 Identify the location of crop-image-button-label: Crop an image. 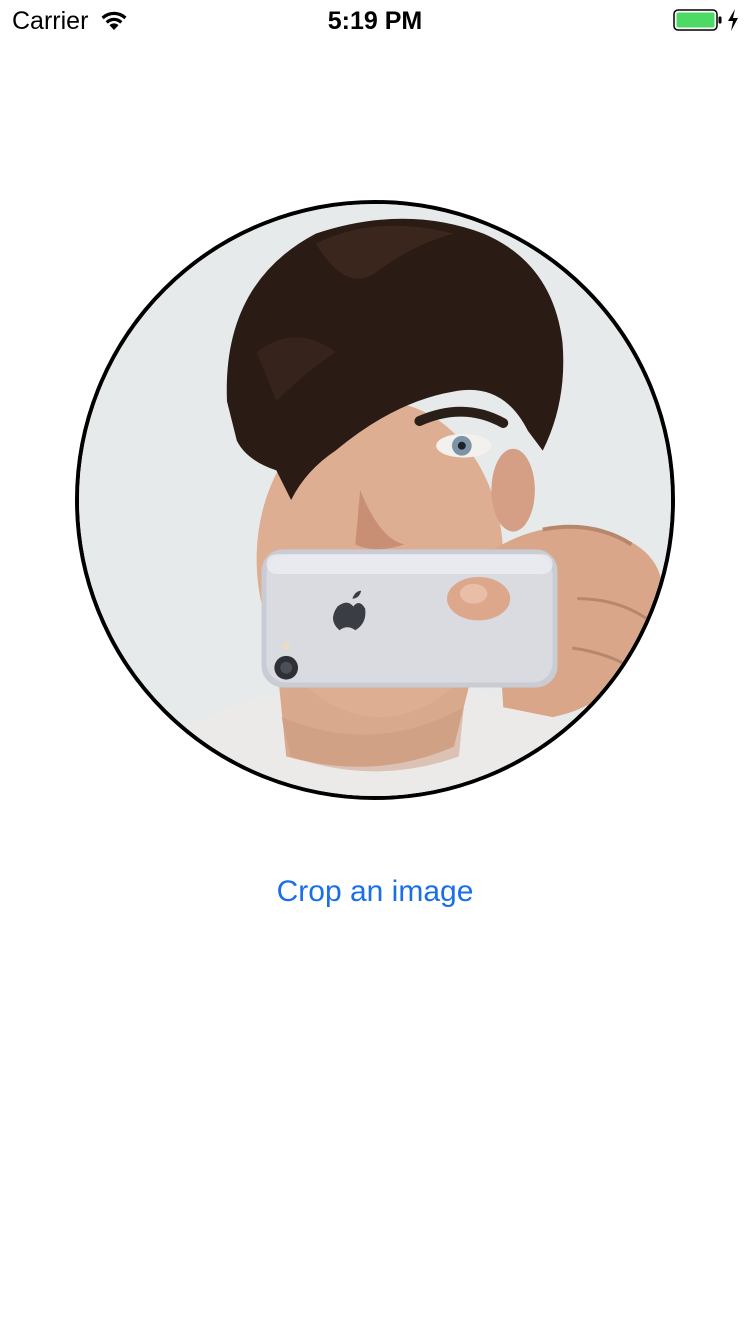
(375, 891).